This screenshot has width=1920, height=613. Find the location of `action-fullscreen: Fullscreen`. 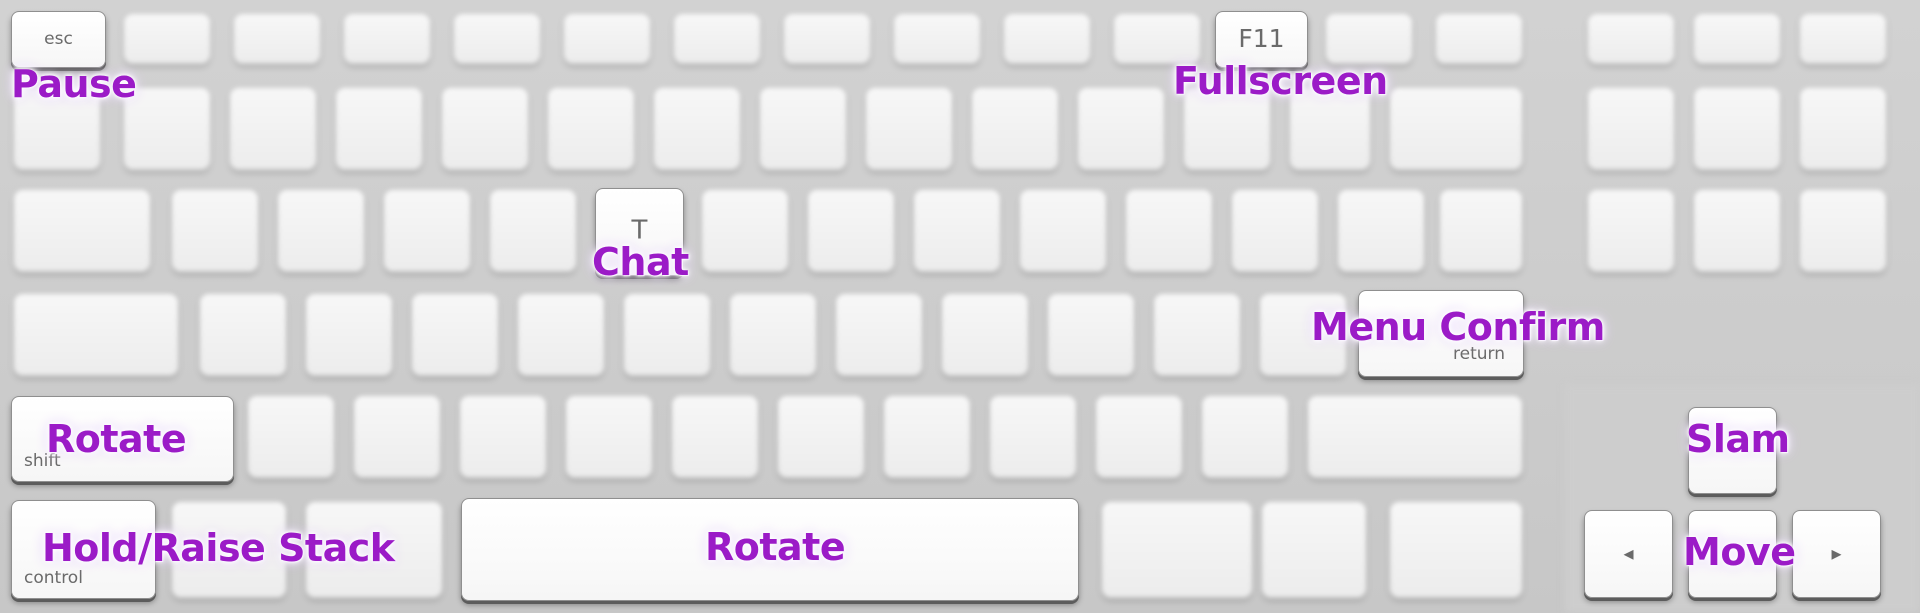

action-fullscreen: Fullscreen is located at coordinates (1280, 81).